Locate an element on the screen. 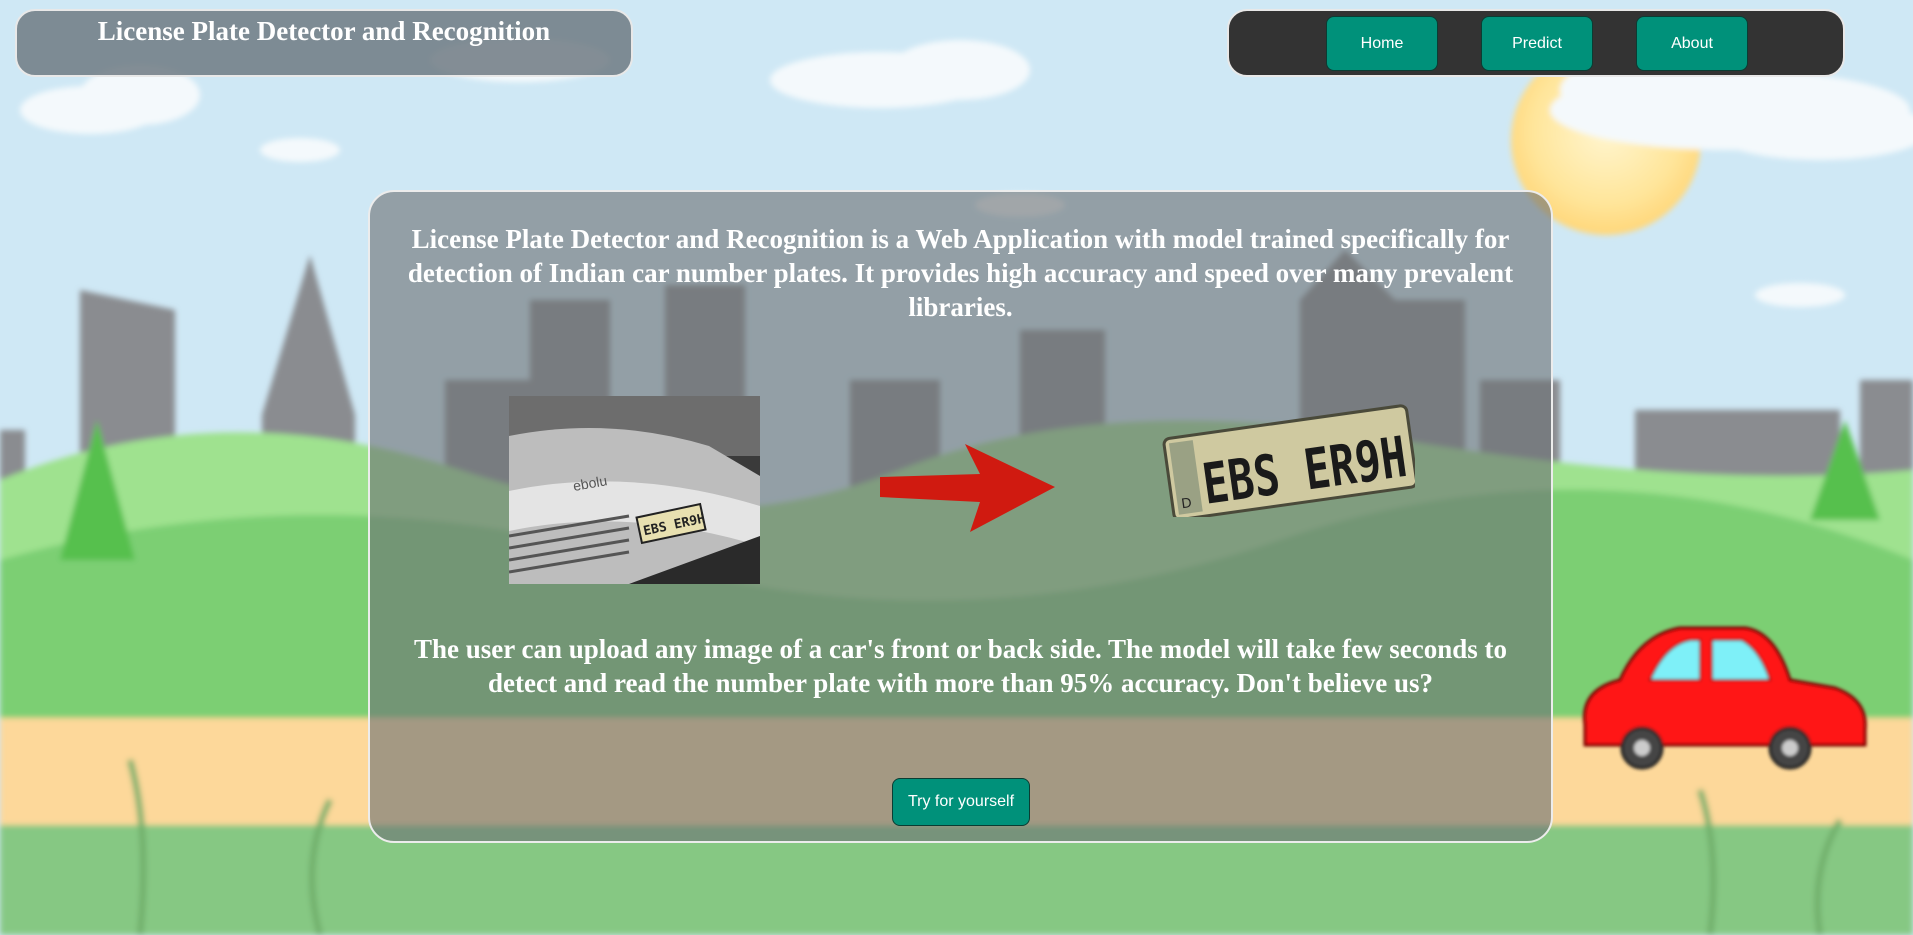 Image resolution: width=1913 pixels, height=935 pixels. arrow-right-icon is located at coordinates (967, 488).